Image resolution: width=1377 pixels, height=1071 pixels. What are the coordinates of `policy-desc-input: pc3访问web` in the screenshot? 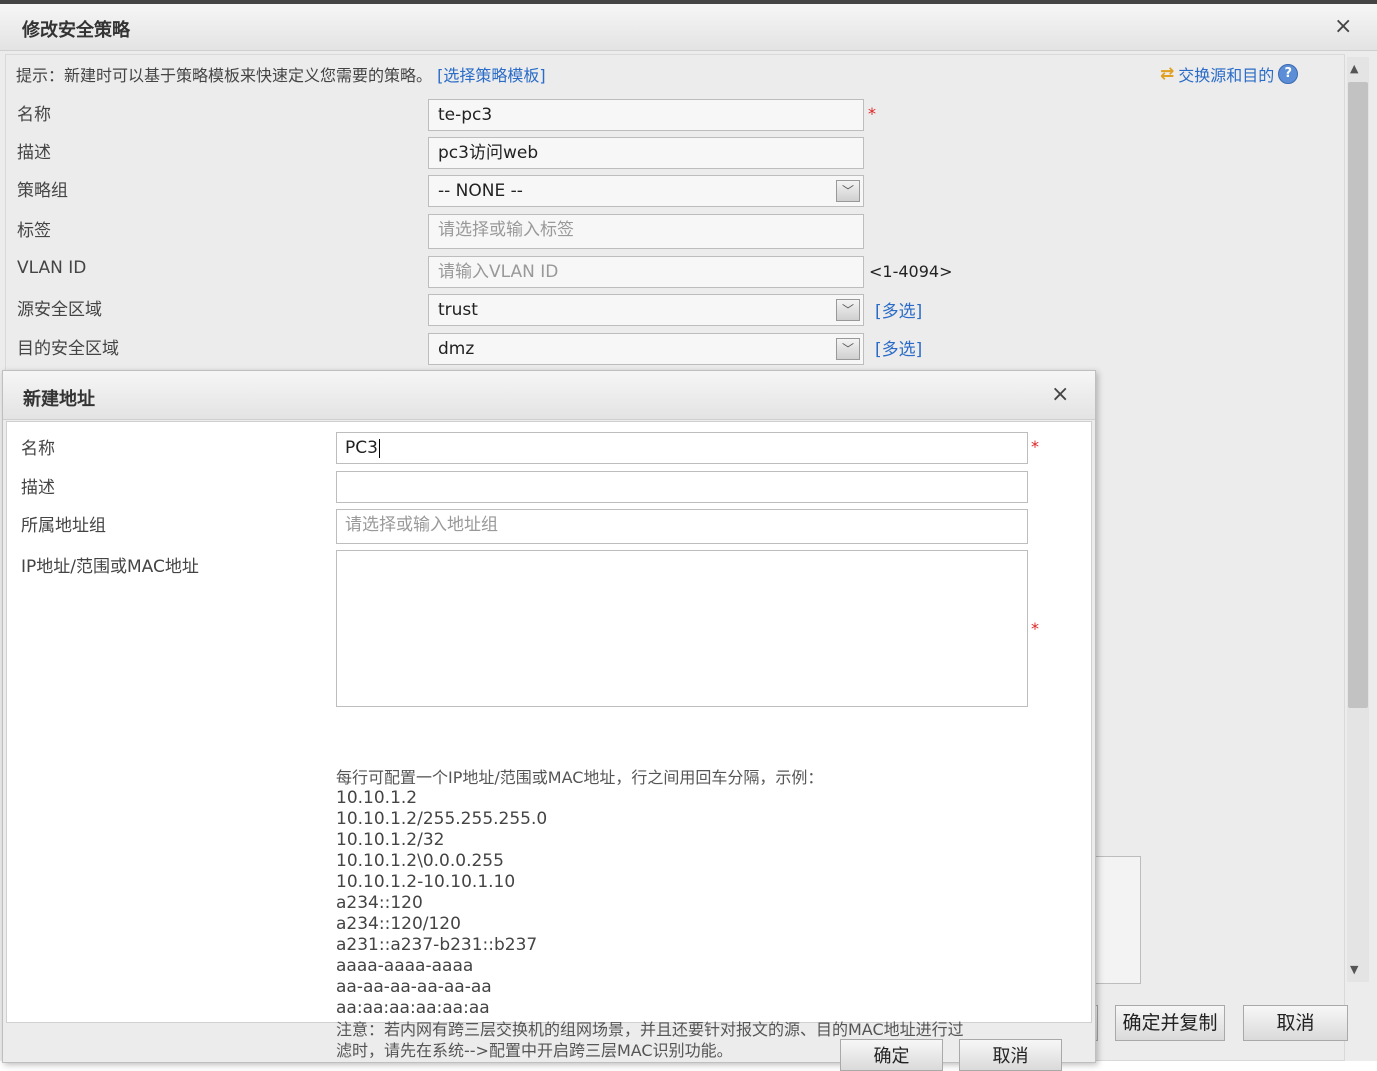 It's located at (646, 153).